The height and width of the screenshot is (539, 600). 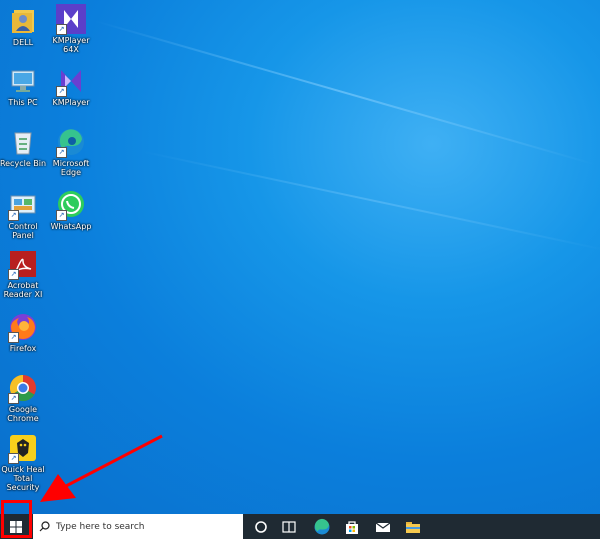 I want to click on edge-icon, so click(x=322, y=527).